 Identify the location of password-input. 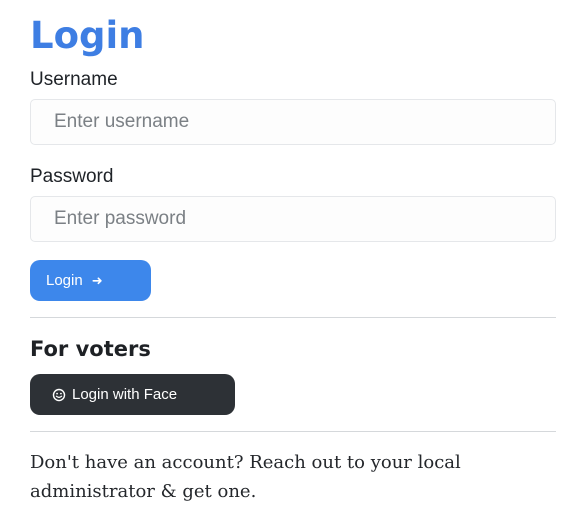
(293, 219).